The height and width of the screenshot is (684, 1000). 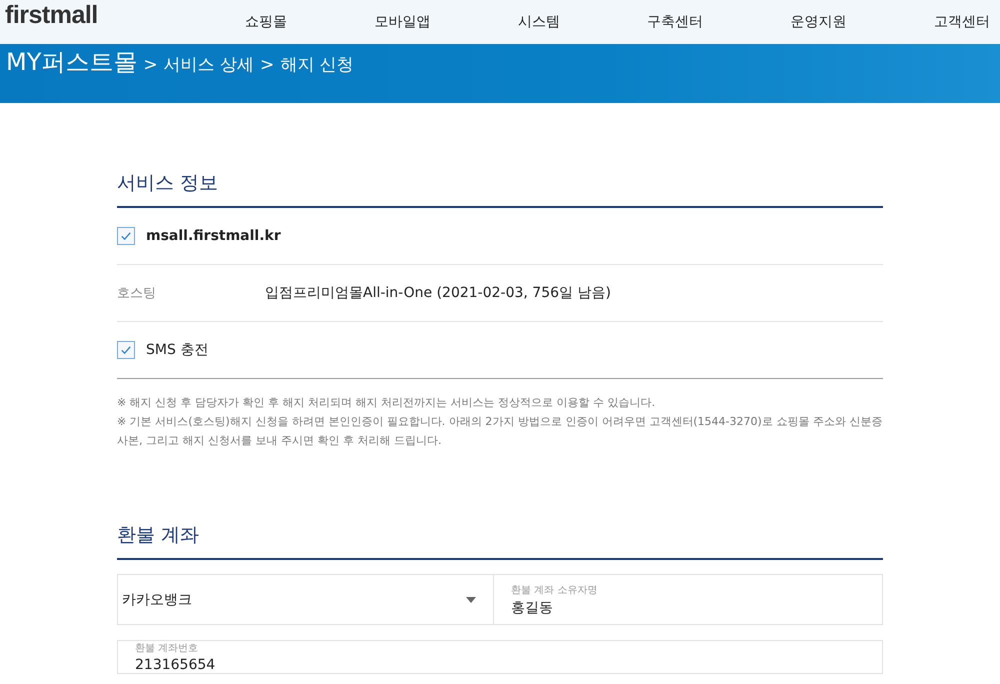 What do you see at coordinates (471, 599) in the screenshot?
I see `caret-icon` at bounding box center [471, 599].